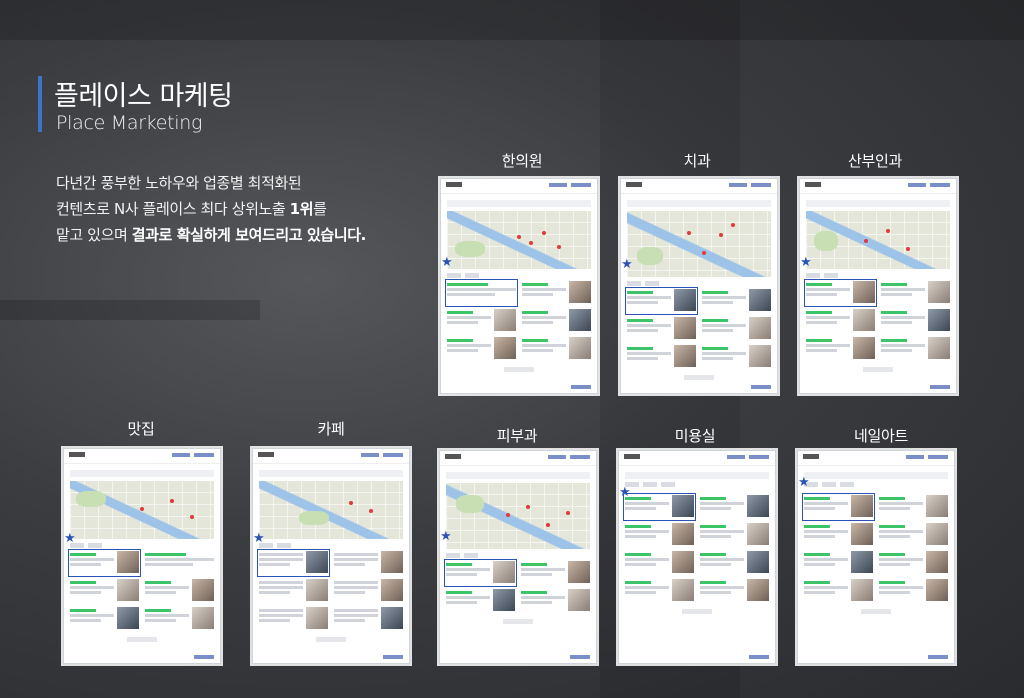  What do you see at coordinates (331, 429) in the screenshot?
I see `category-label-cafe: 카페` at bounding box center [331, 429].